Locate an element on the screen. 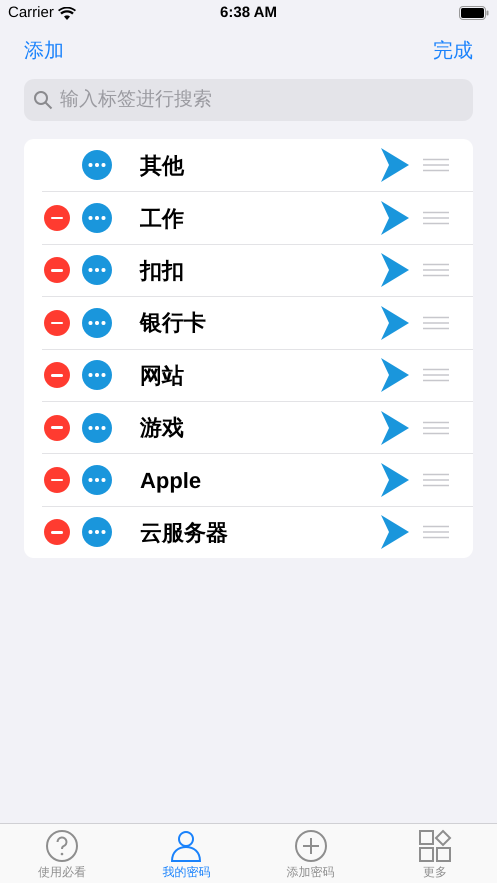  add-icon is located at coordinates (311, 846).